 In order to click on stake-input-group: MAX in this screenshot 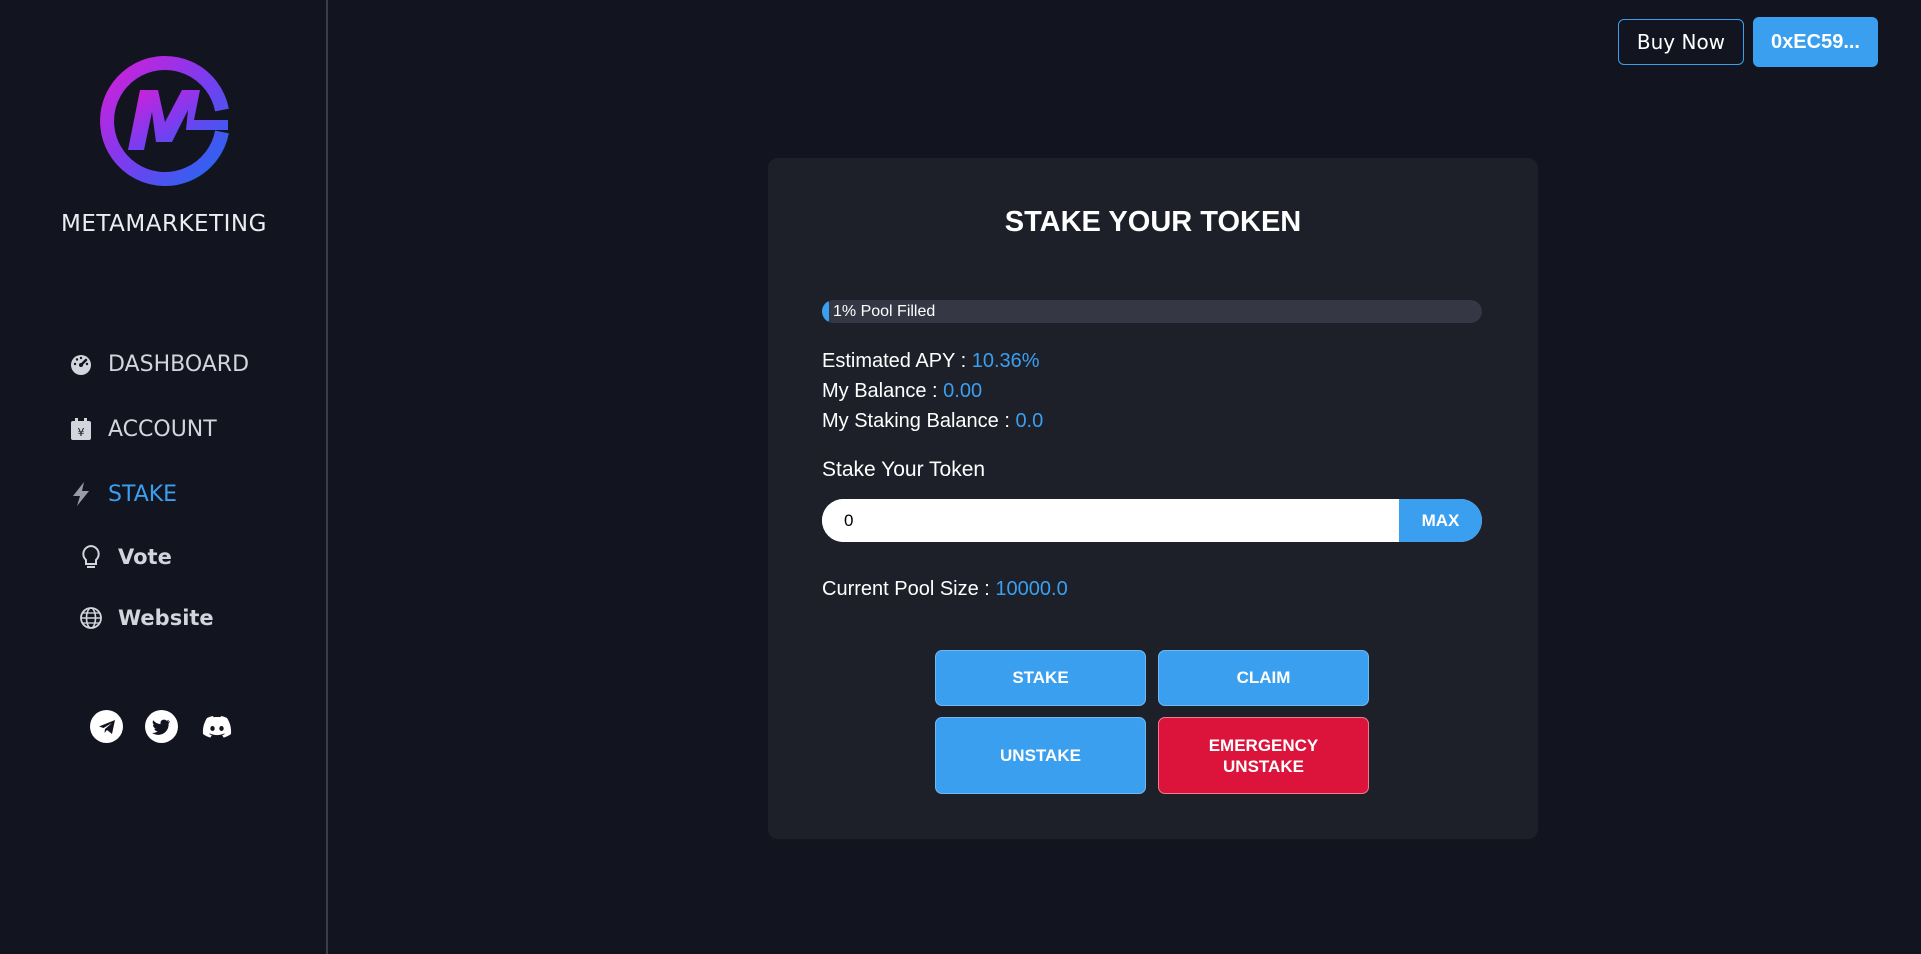, I will do `click(1152, 520)`.